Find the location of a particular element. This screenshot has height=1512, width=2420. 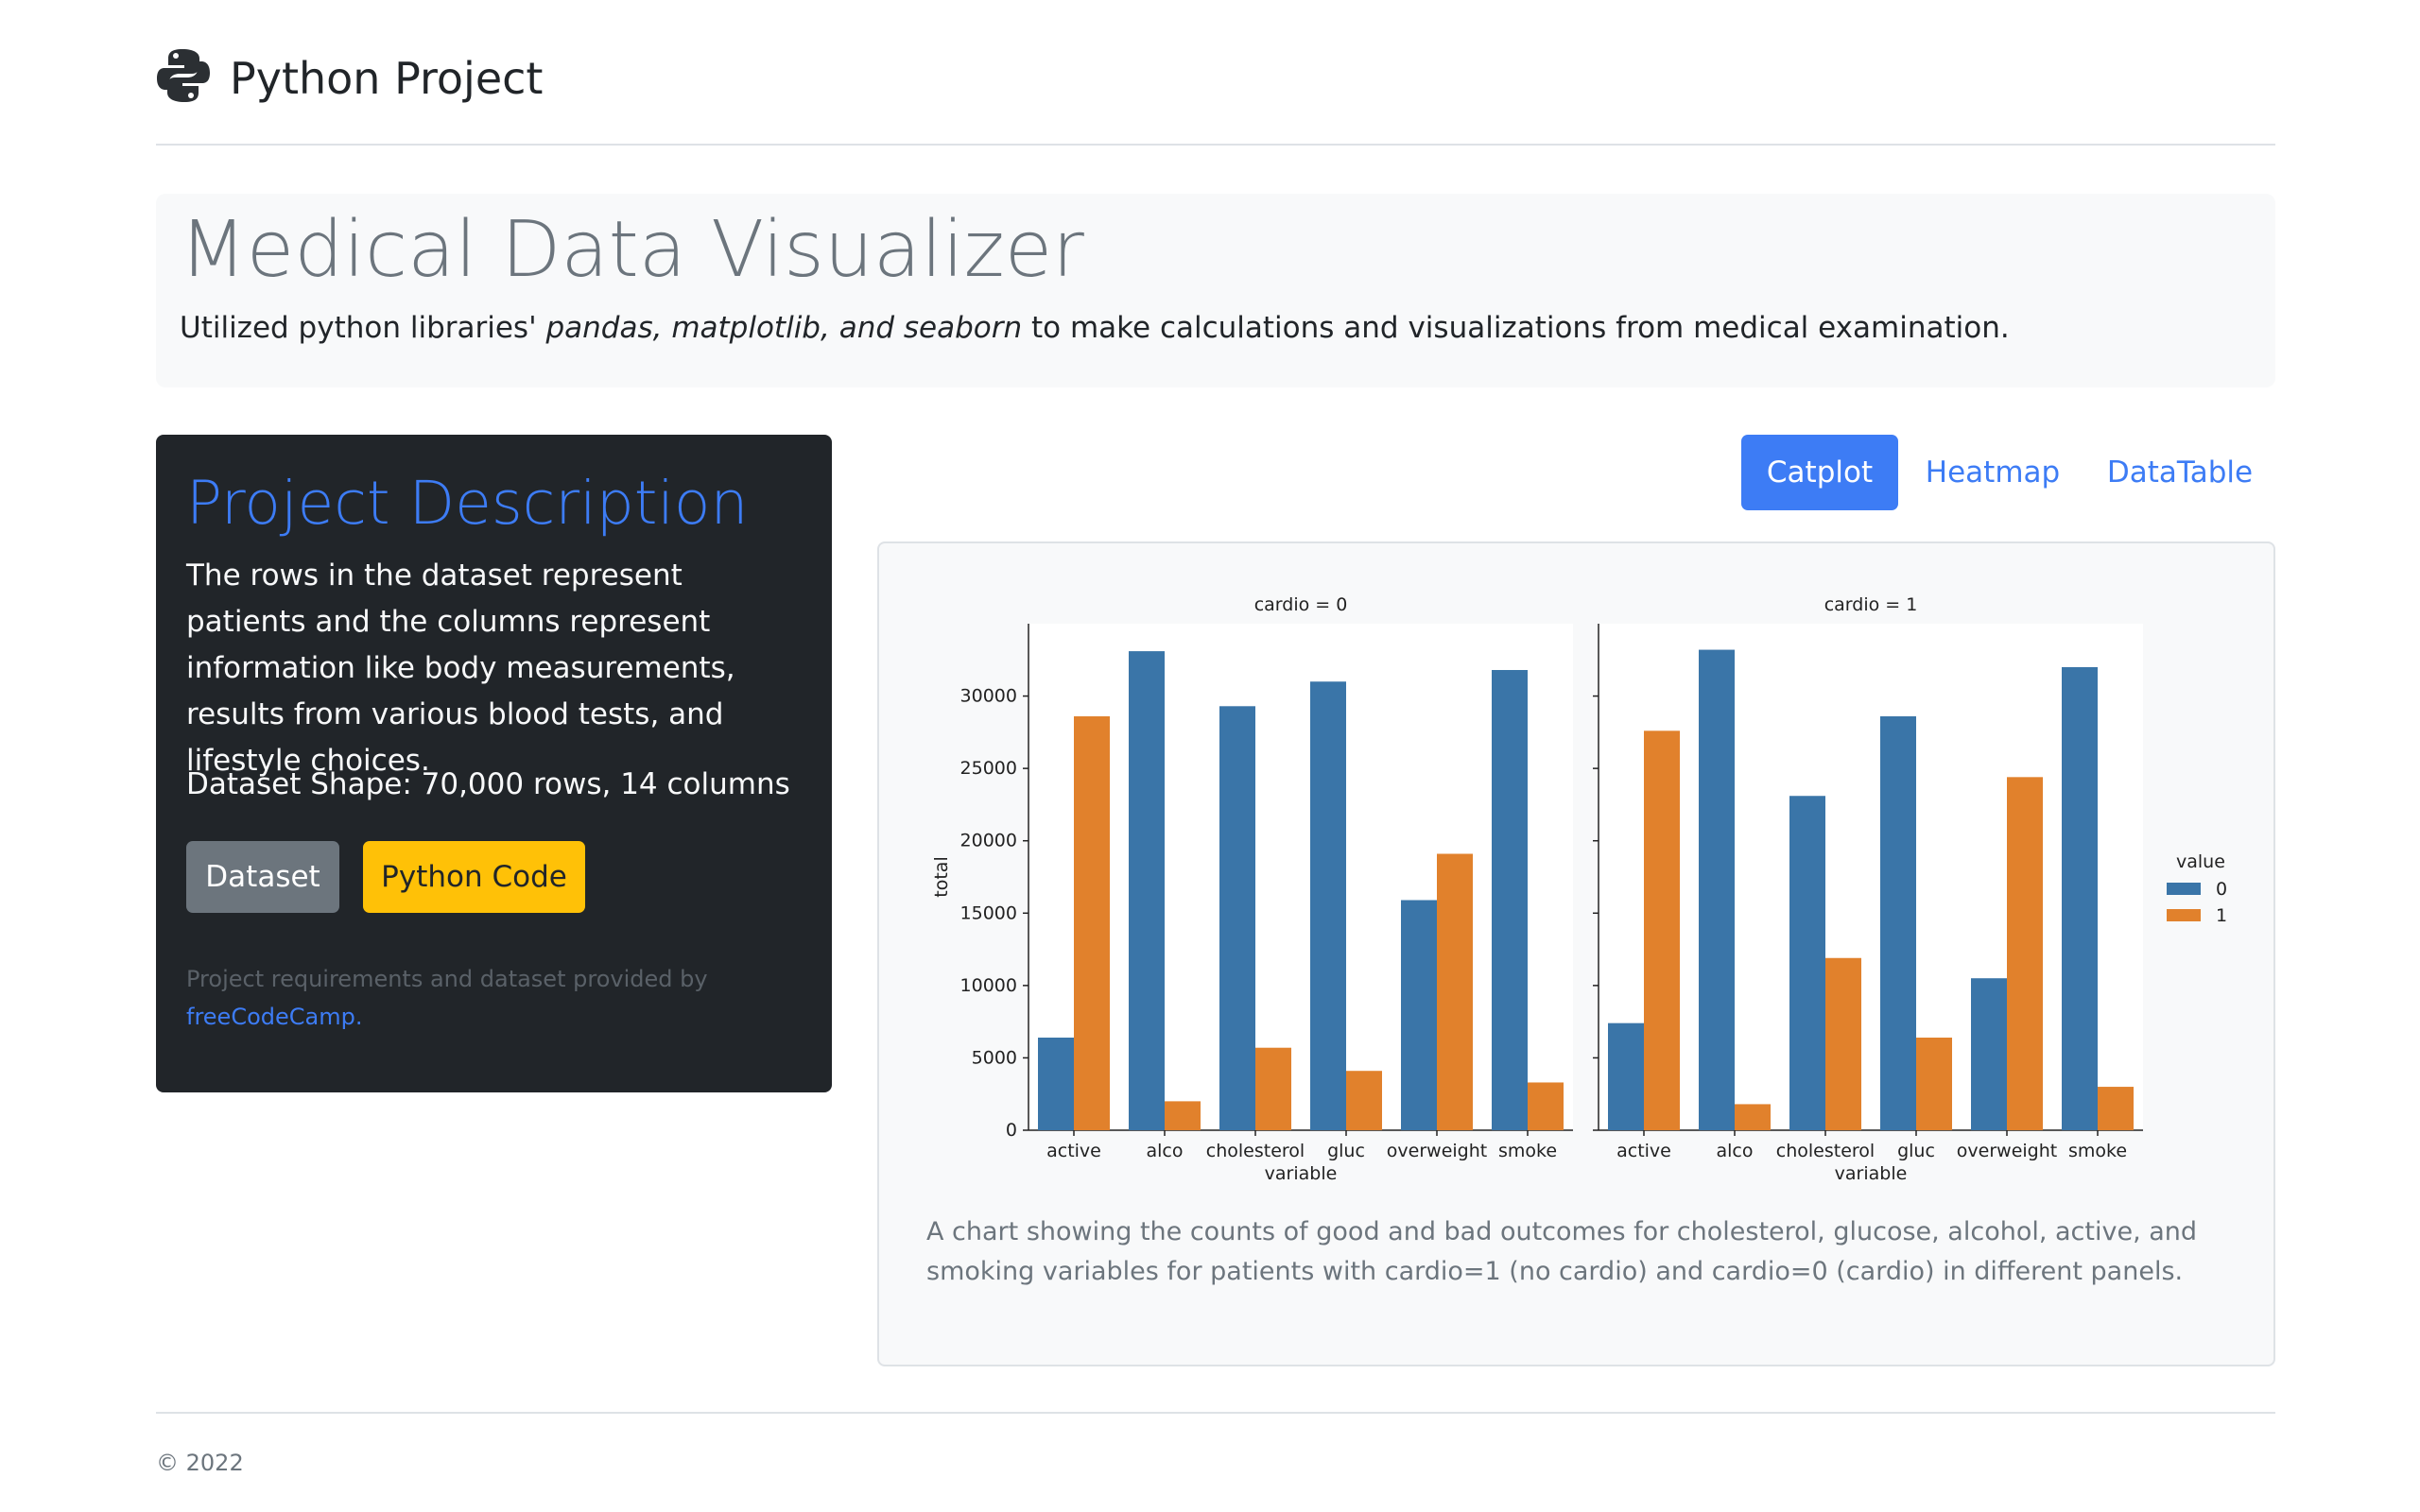

legend-label-1: 1 is located at coordinates (2221, 915).